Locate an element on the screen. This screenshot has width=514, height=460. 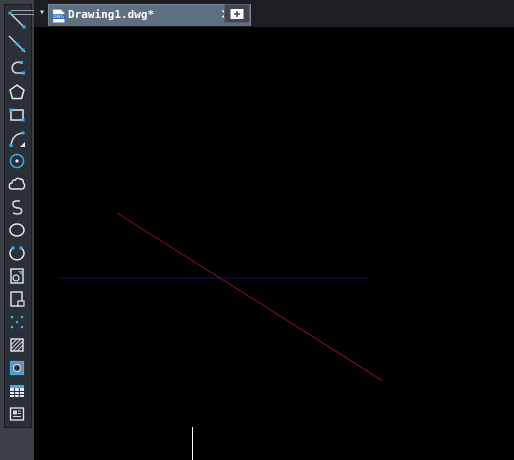
ellipse-arc-icon is located at coordinates (17, 253).